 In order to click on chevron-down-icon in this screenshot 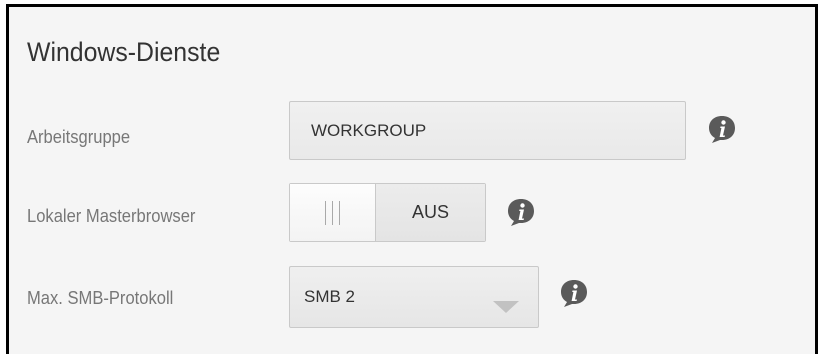, I will do `click(506, 307)`.